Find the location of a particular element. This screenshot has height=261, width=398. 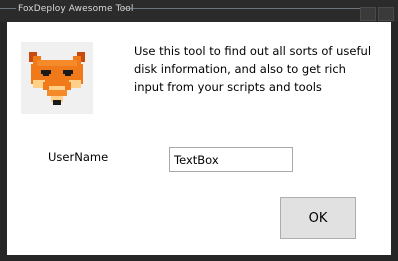

window-title: FoxDeploy Awesome Tool is located at coordinates (76, 9).